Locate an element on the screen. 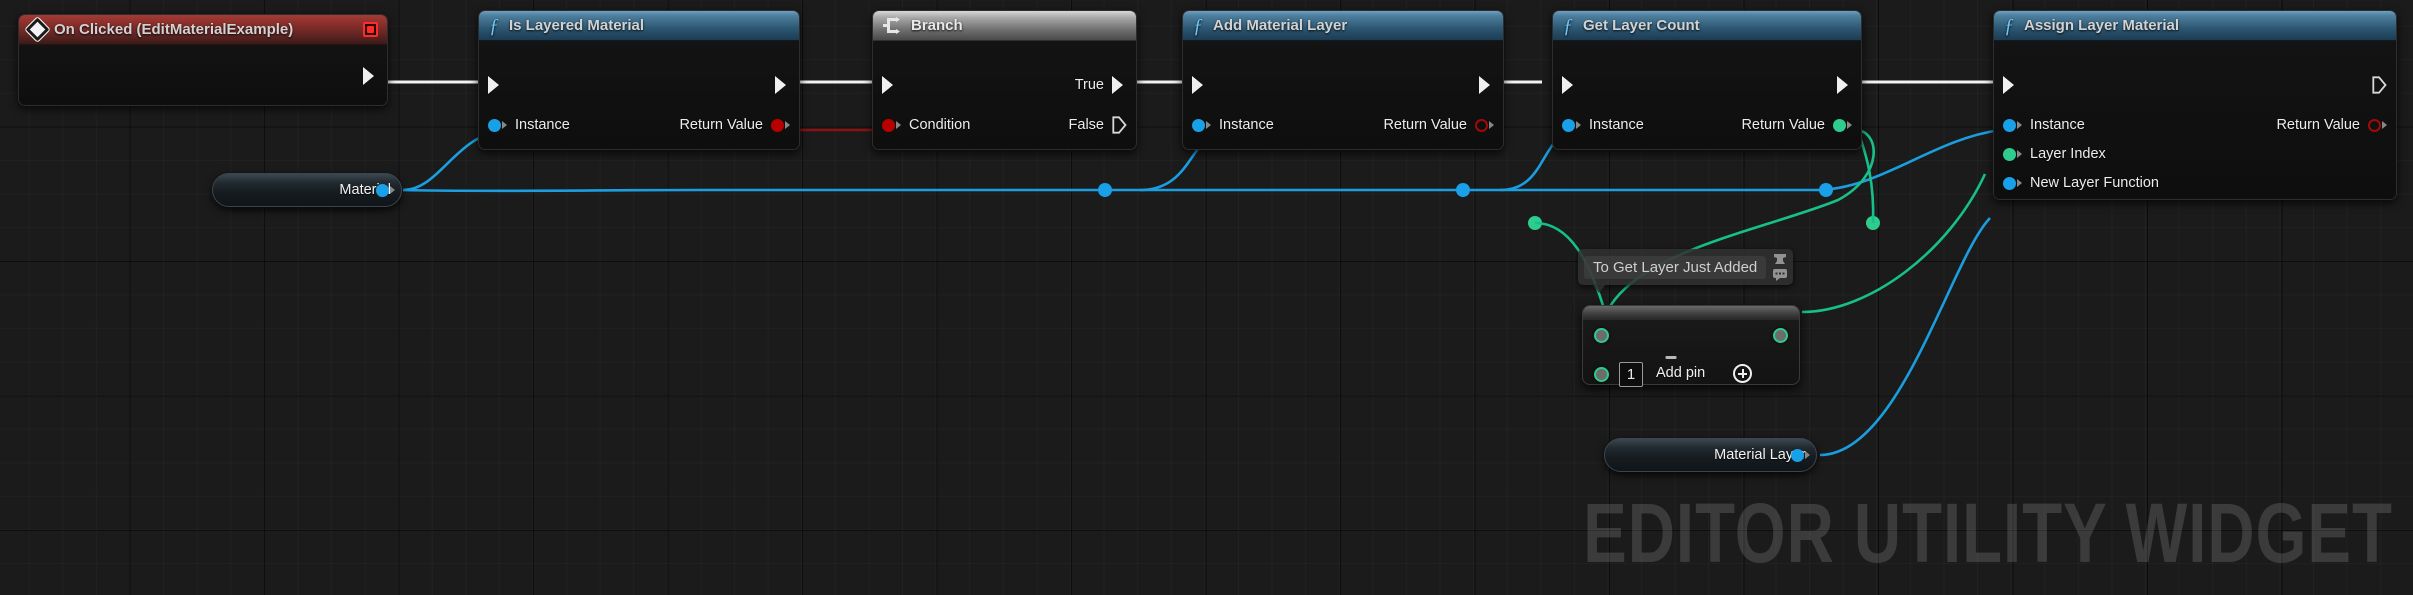 The width and height of the screenshot is (2413, 595). pin-comment-icon is located at coordinates (1780, 259).